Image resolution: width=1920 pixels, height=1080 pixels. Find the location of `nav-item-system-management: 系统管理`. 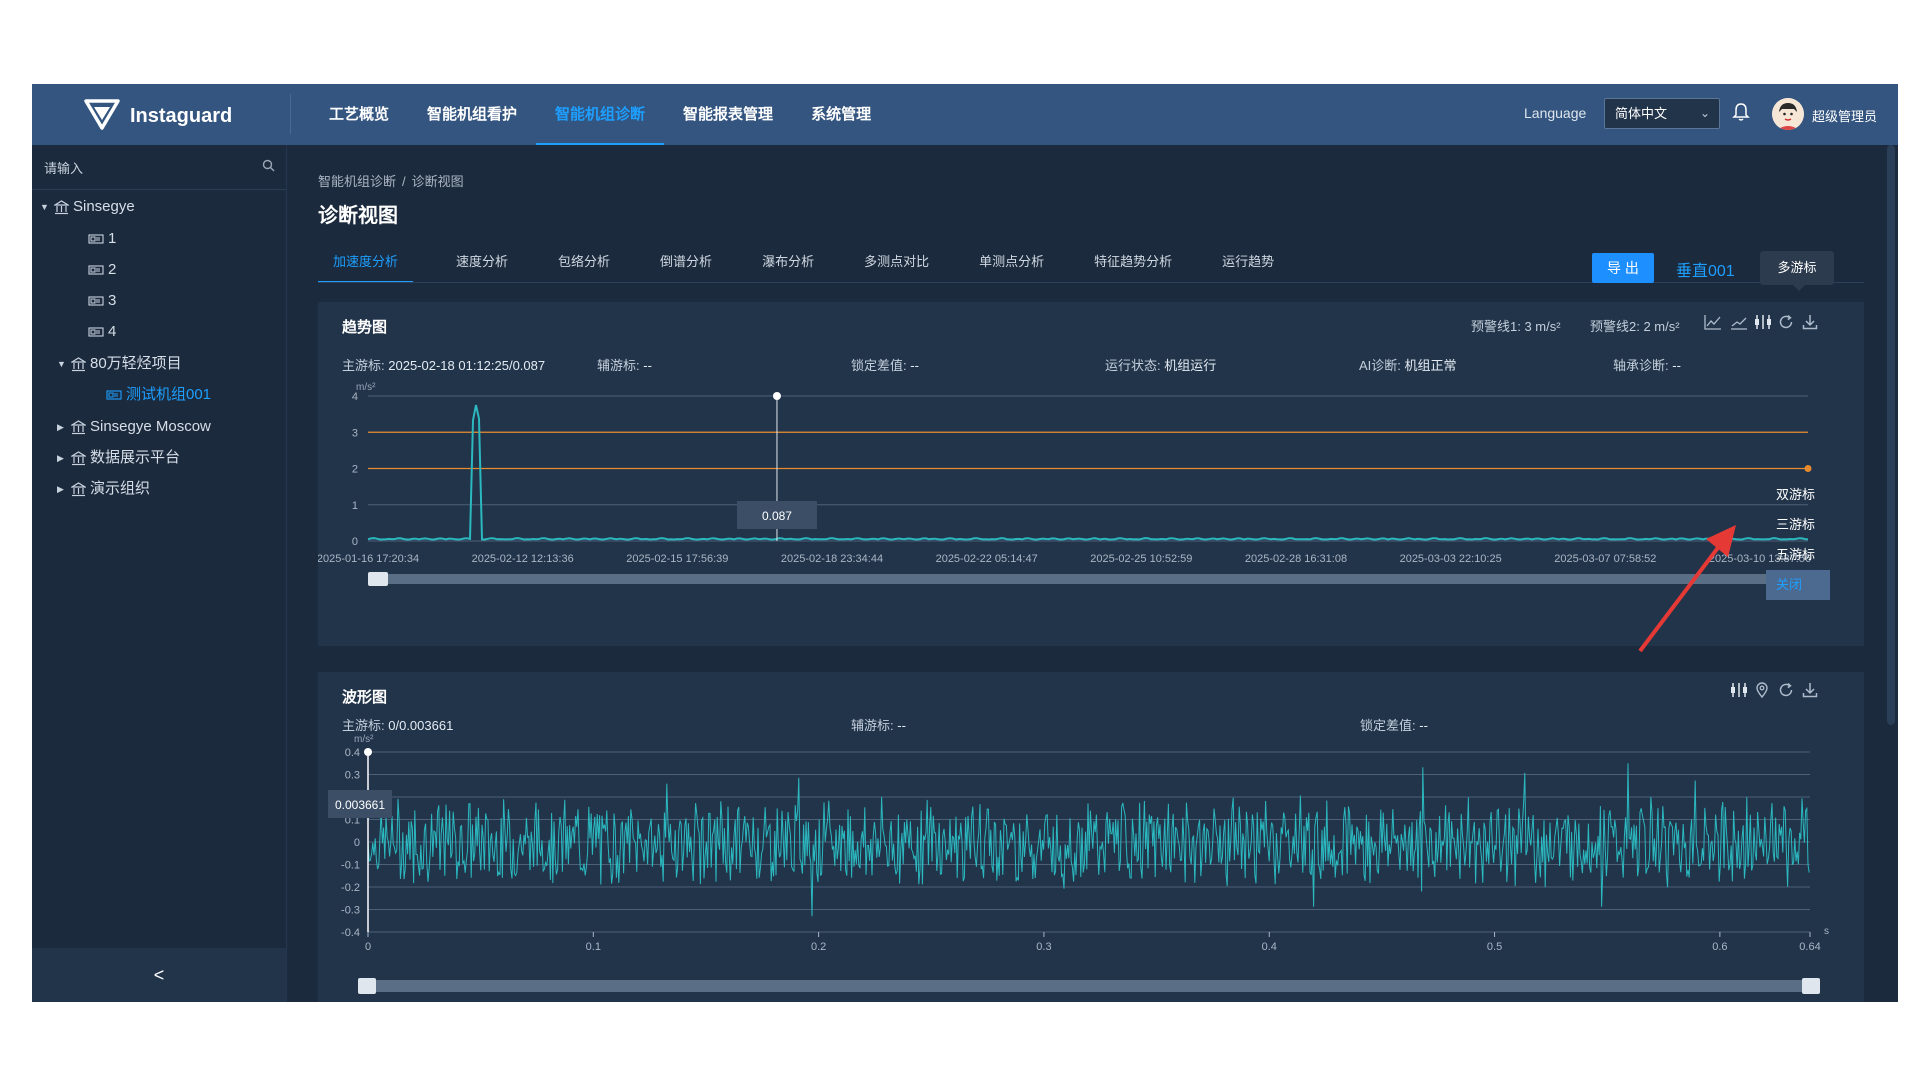

nav-item-system-management: 系统管理 is located at coordinates (841, 114).